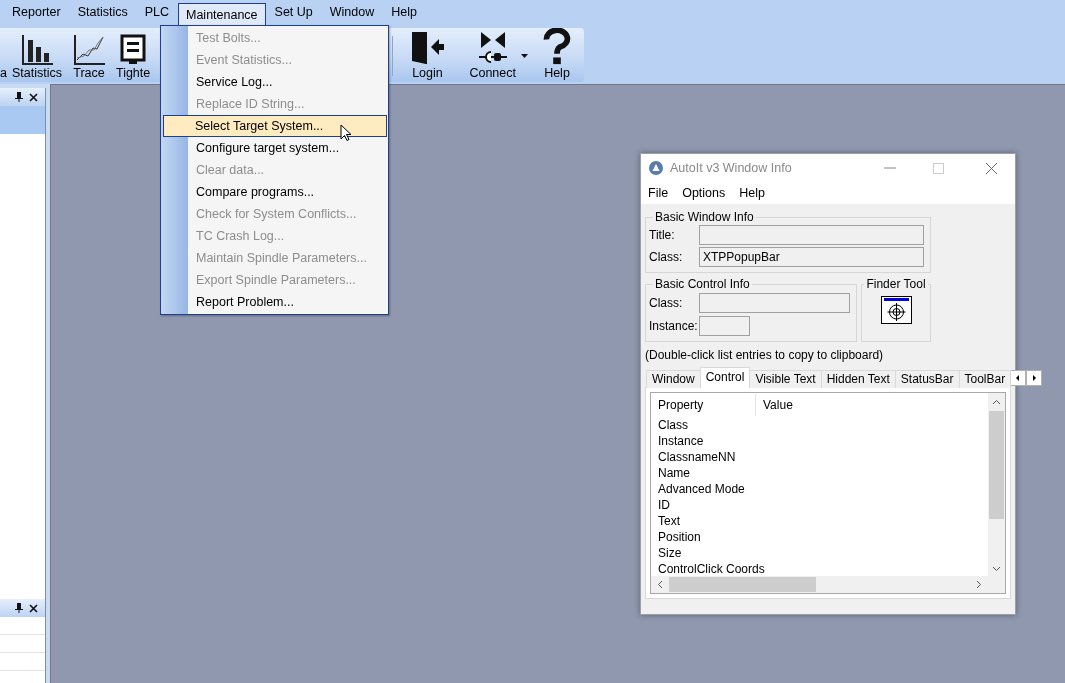 The image size is (1065, 683). What do you see at coordinates (658, 193) in the screenshot?
I see `menu-item: File` at bounding box center [658, 193].